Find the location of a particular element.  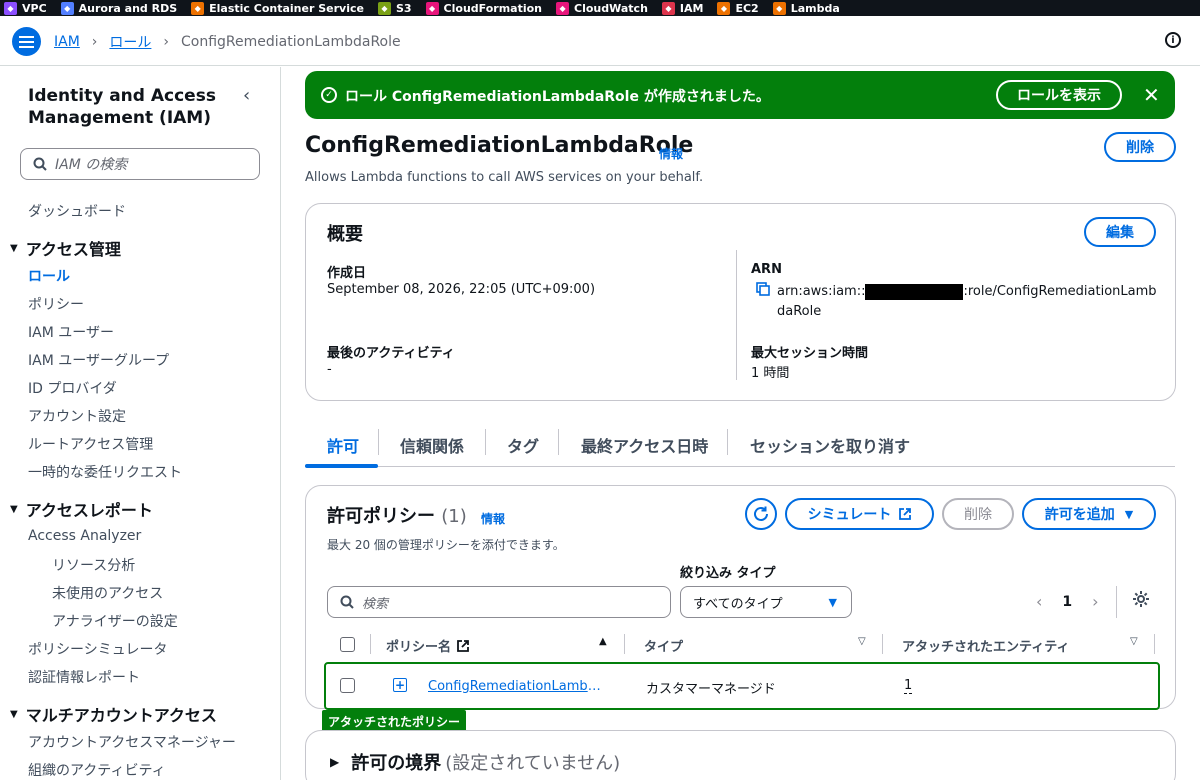

chevron-right-icon: › is located at coordinates (166, 42).